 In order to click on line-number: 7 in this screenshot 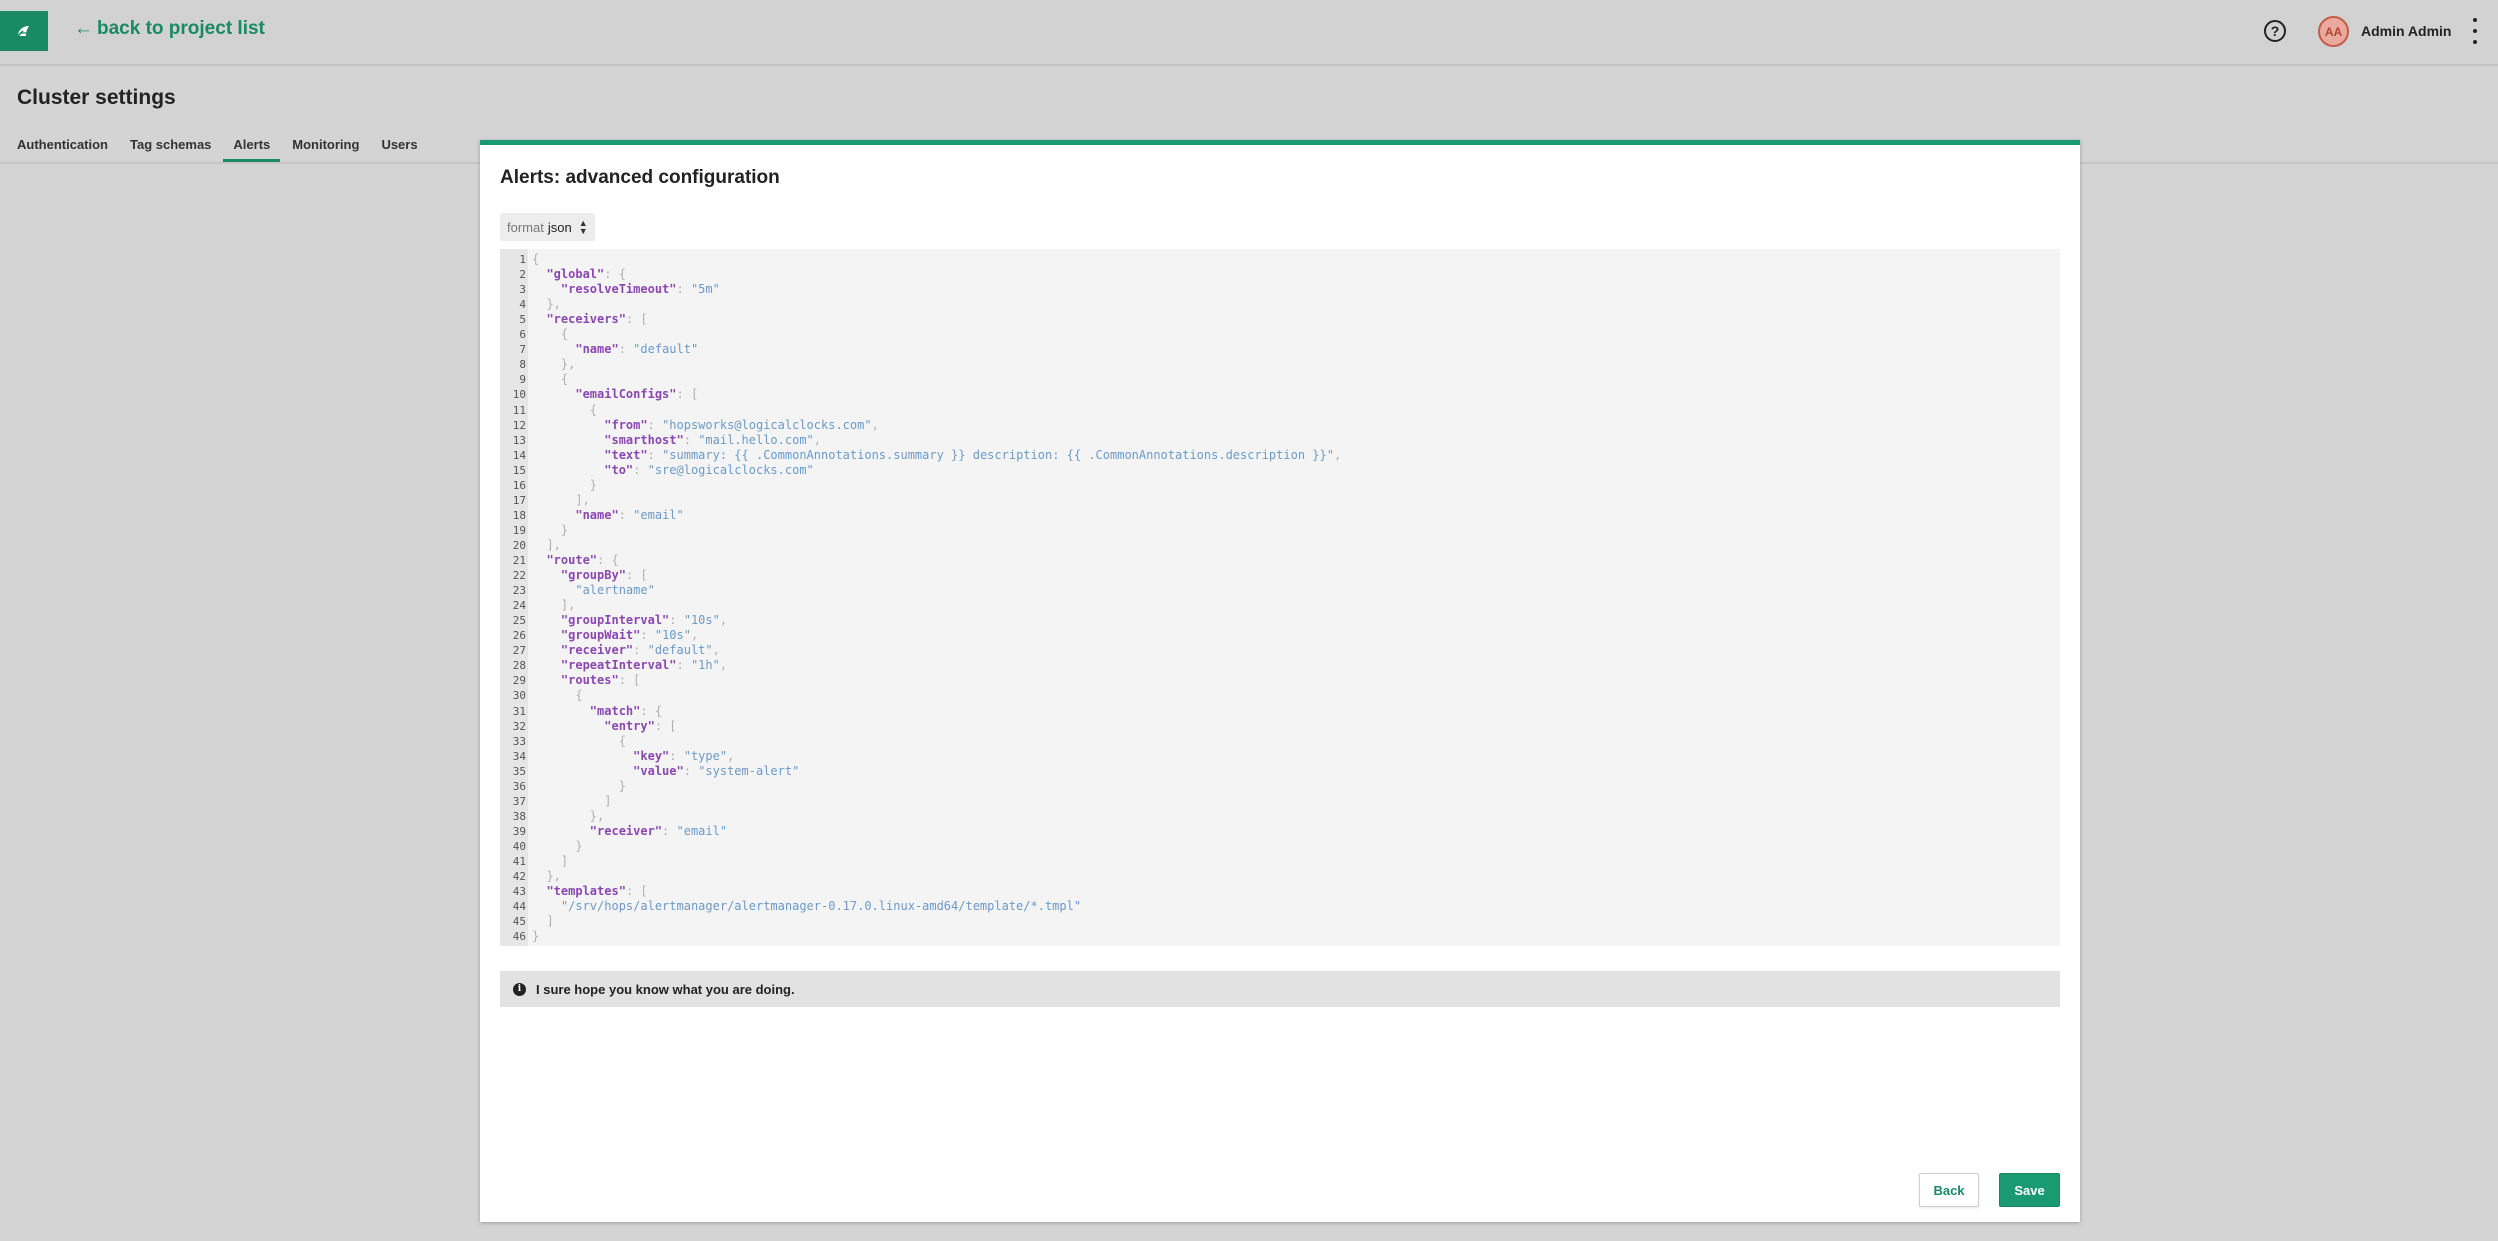, I will do `click(522, 350)`.